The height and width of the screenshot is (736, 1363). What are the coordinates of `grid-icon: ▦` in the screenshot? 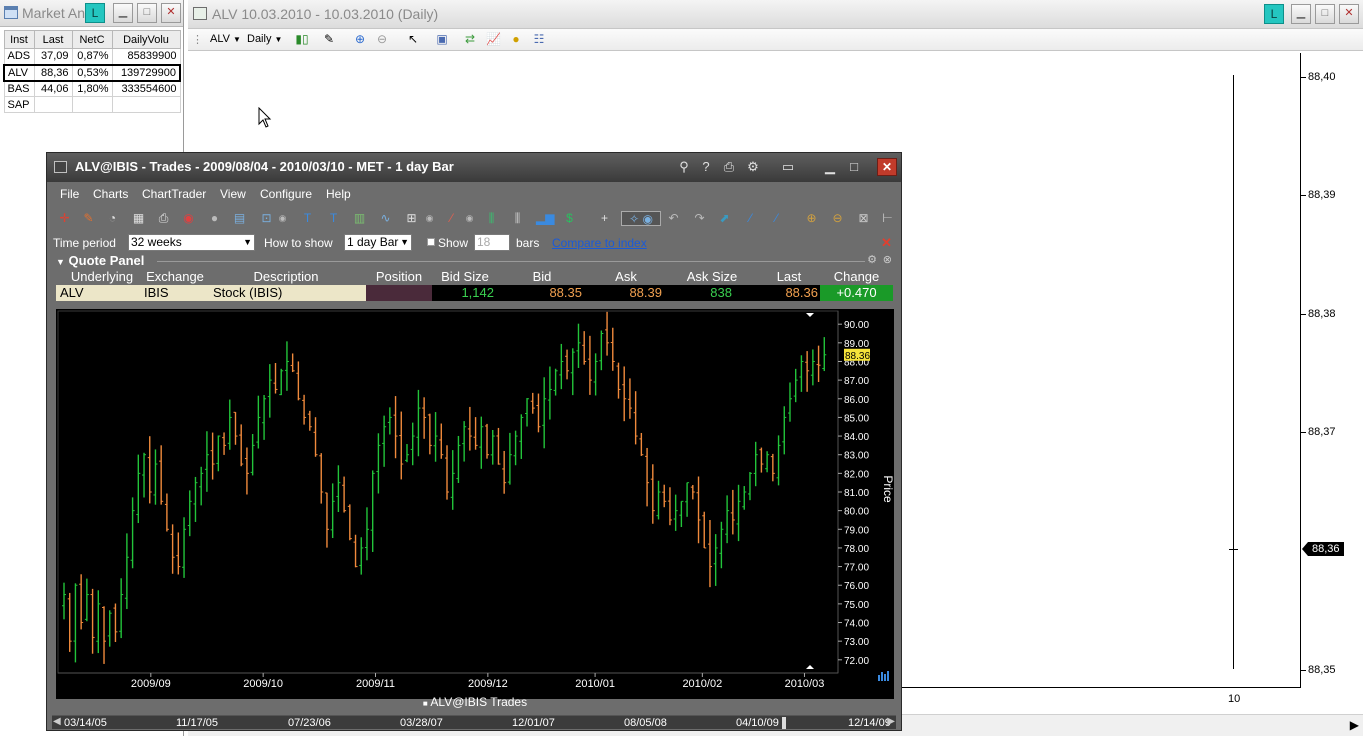 It's located at (138, 218).